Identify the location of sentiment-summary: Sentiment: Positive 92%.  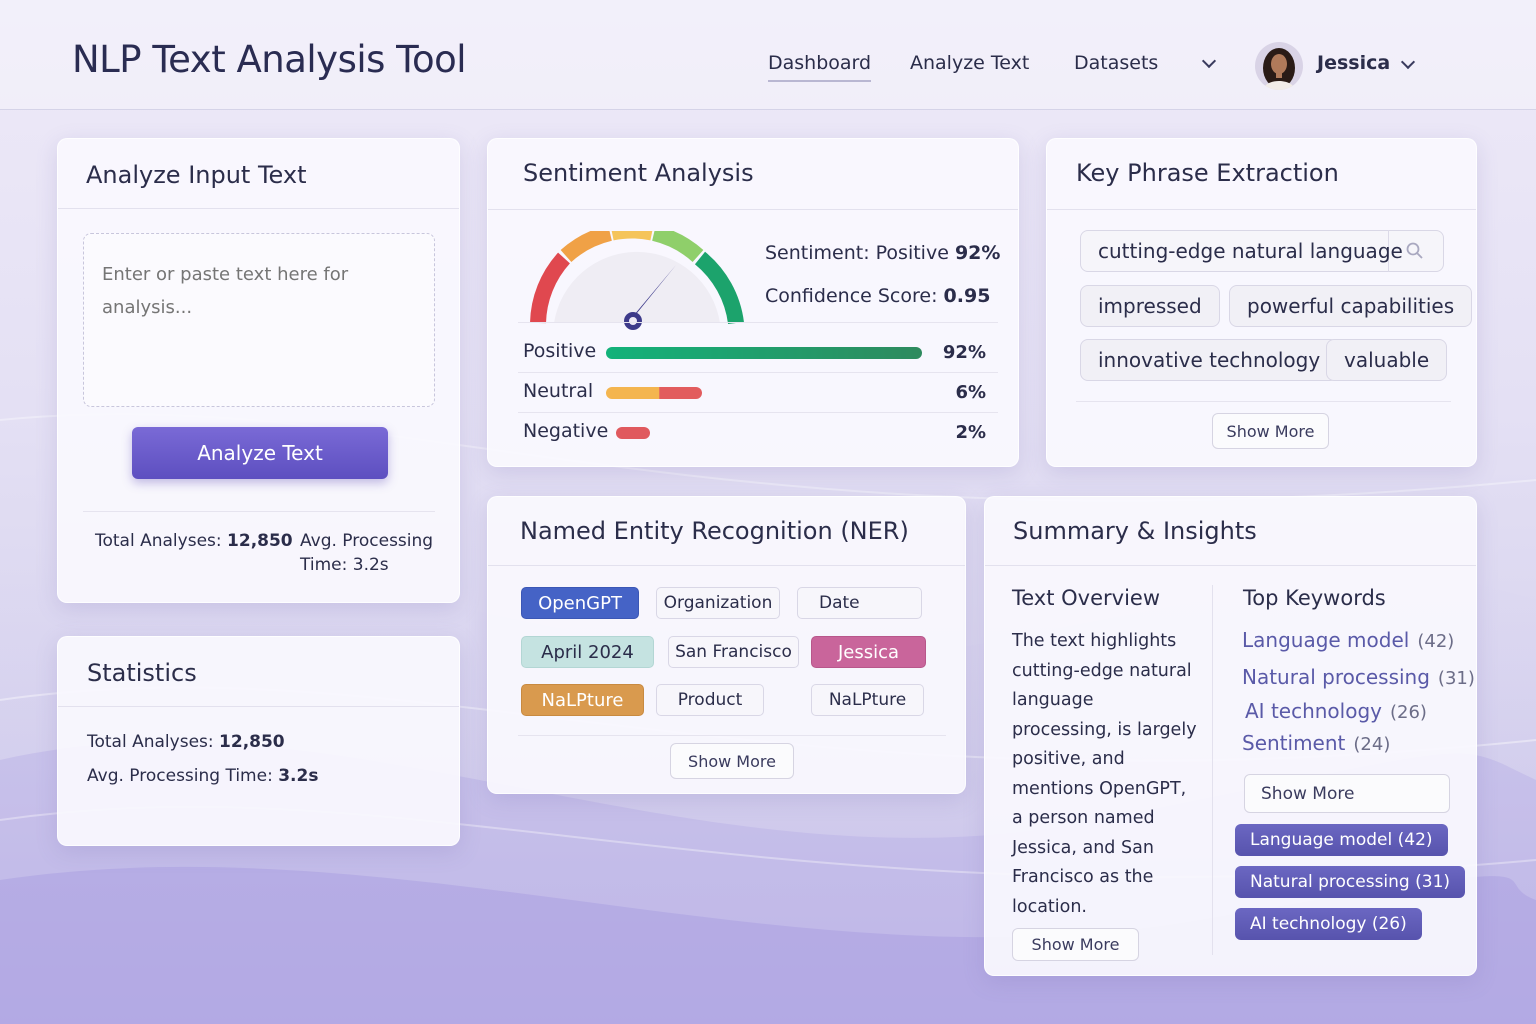
(882, 253).